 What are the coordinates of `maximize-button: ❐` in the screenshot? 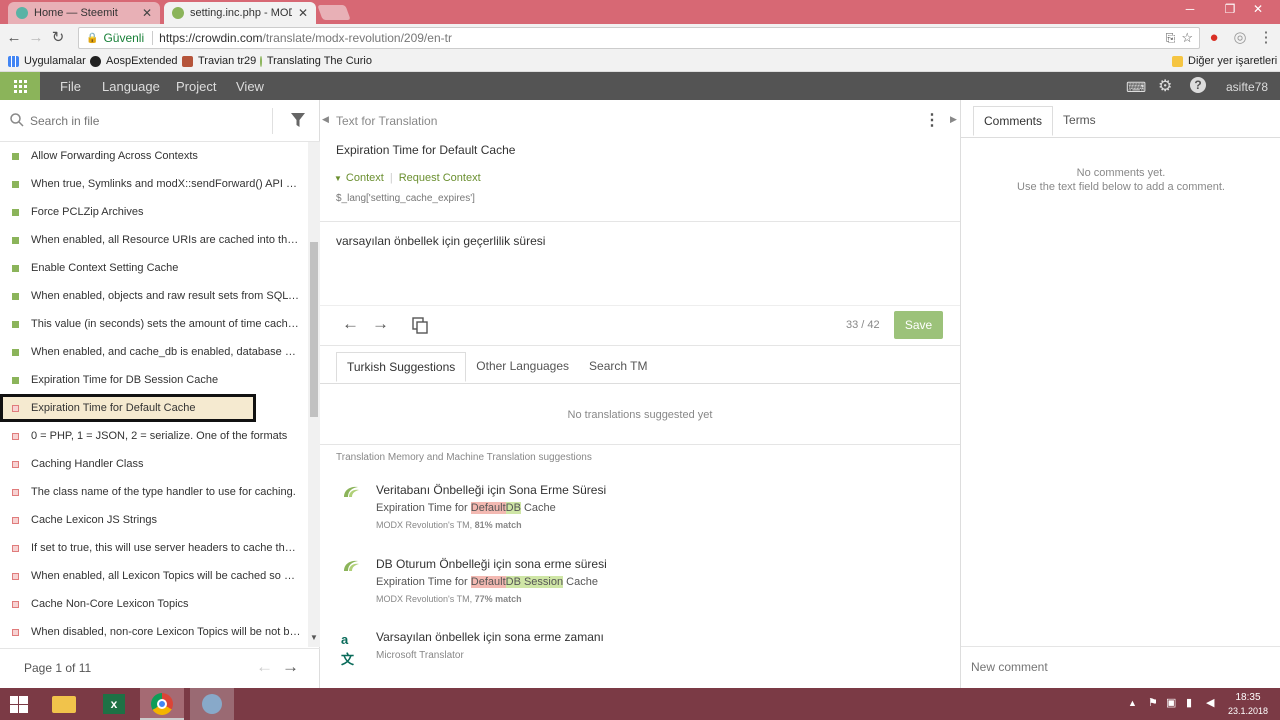 It's located at (1230, 10).